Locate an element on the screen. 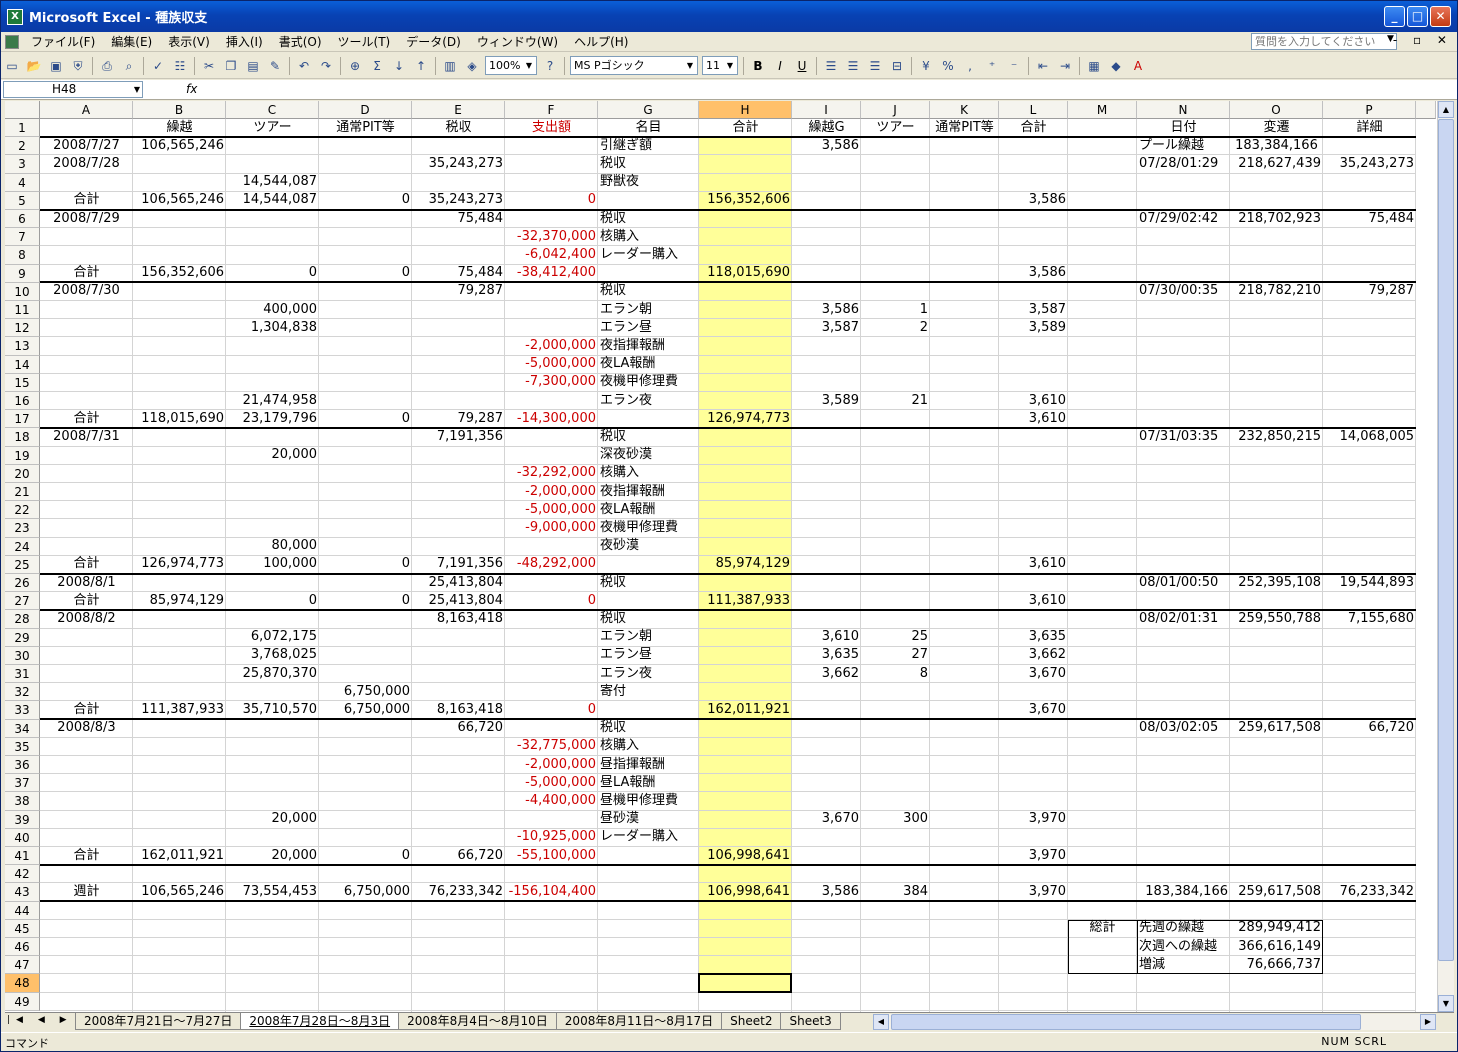 This screenshot has width=1458, height=1052. cell-E25: 7,191,356 is located at coordinates (458, 564).